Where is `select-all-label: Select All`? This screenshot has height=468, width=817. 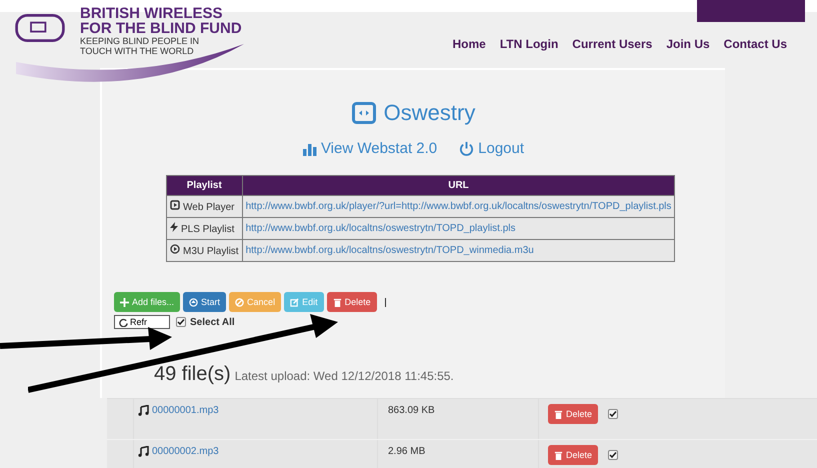
select-all-label: Select All is located at coordinates (212, 322).